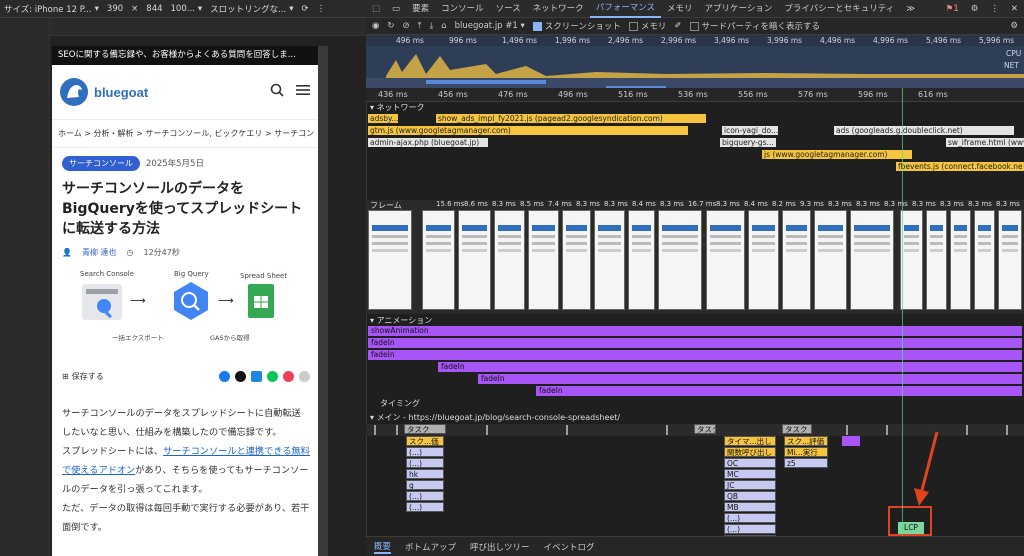  What do you see at coordinates (185, 134) in the screenshot?
I see `breadcrumb: ホーム > 分析・解析 > サーチコンソール, ビックケエリ > サーチコン` at bounding box center [185, 134].